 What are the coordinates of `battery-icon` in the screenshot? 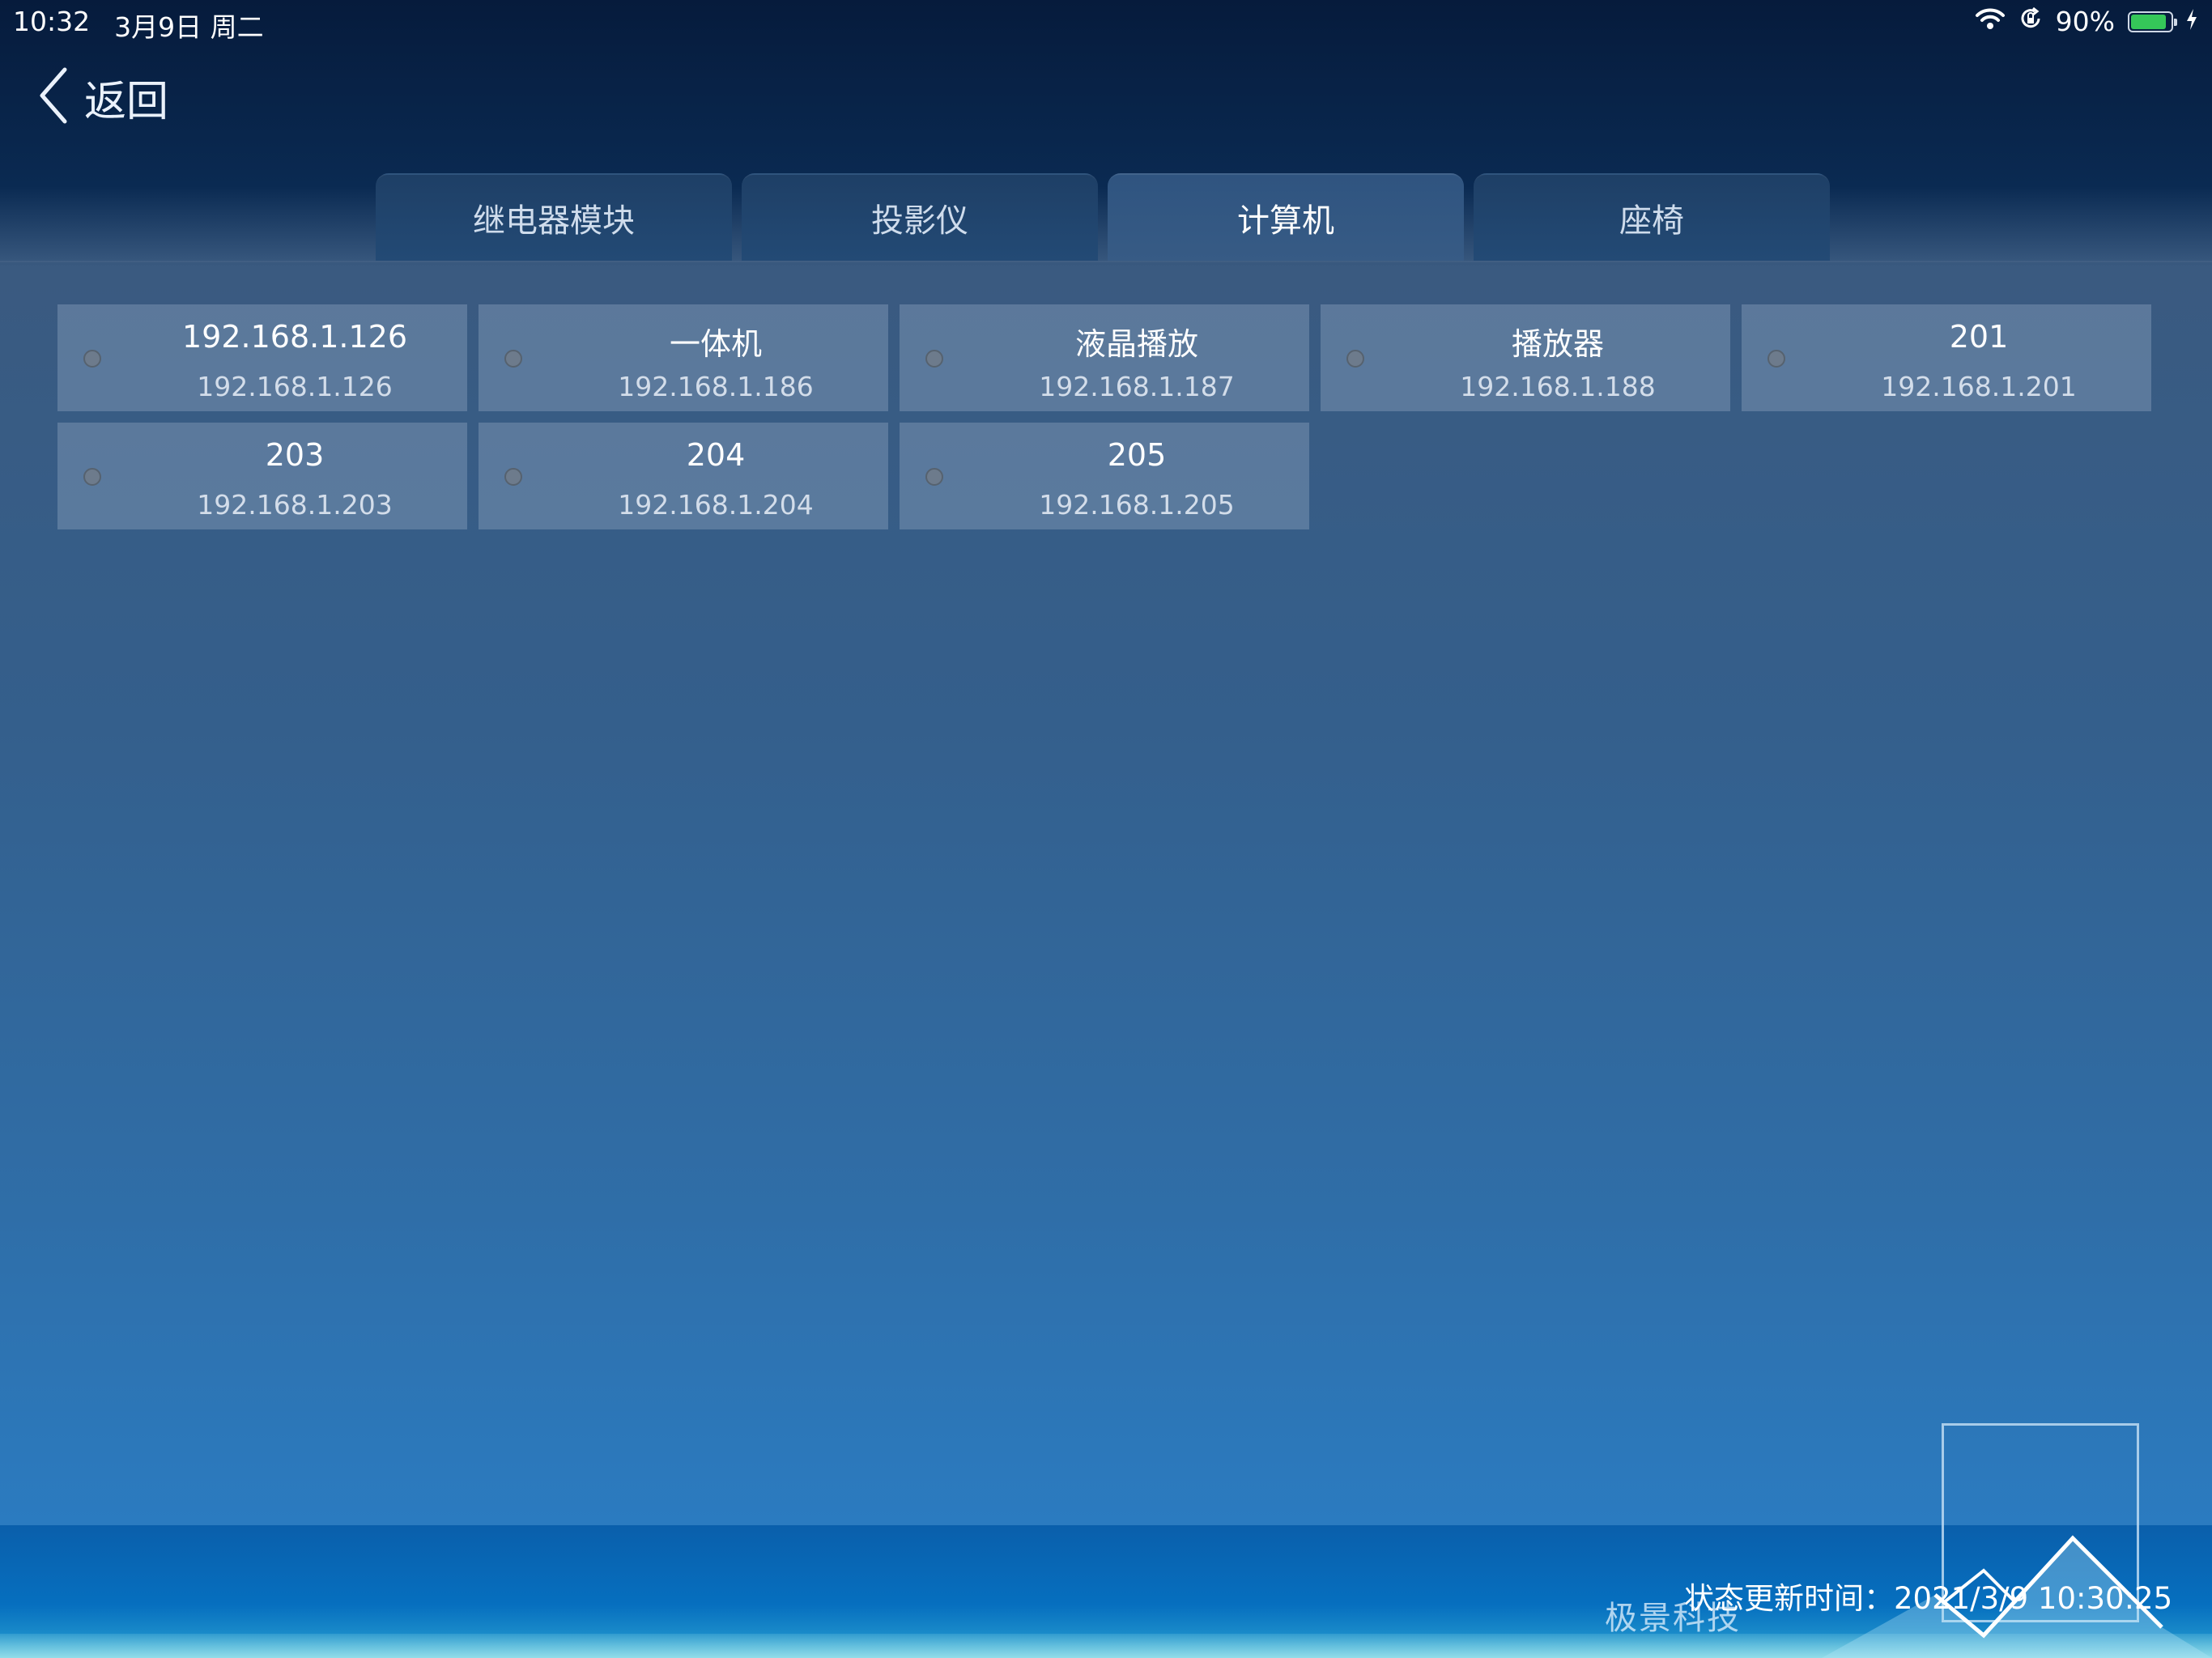 It's located at (2152, 21).